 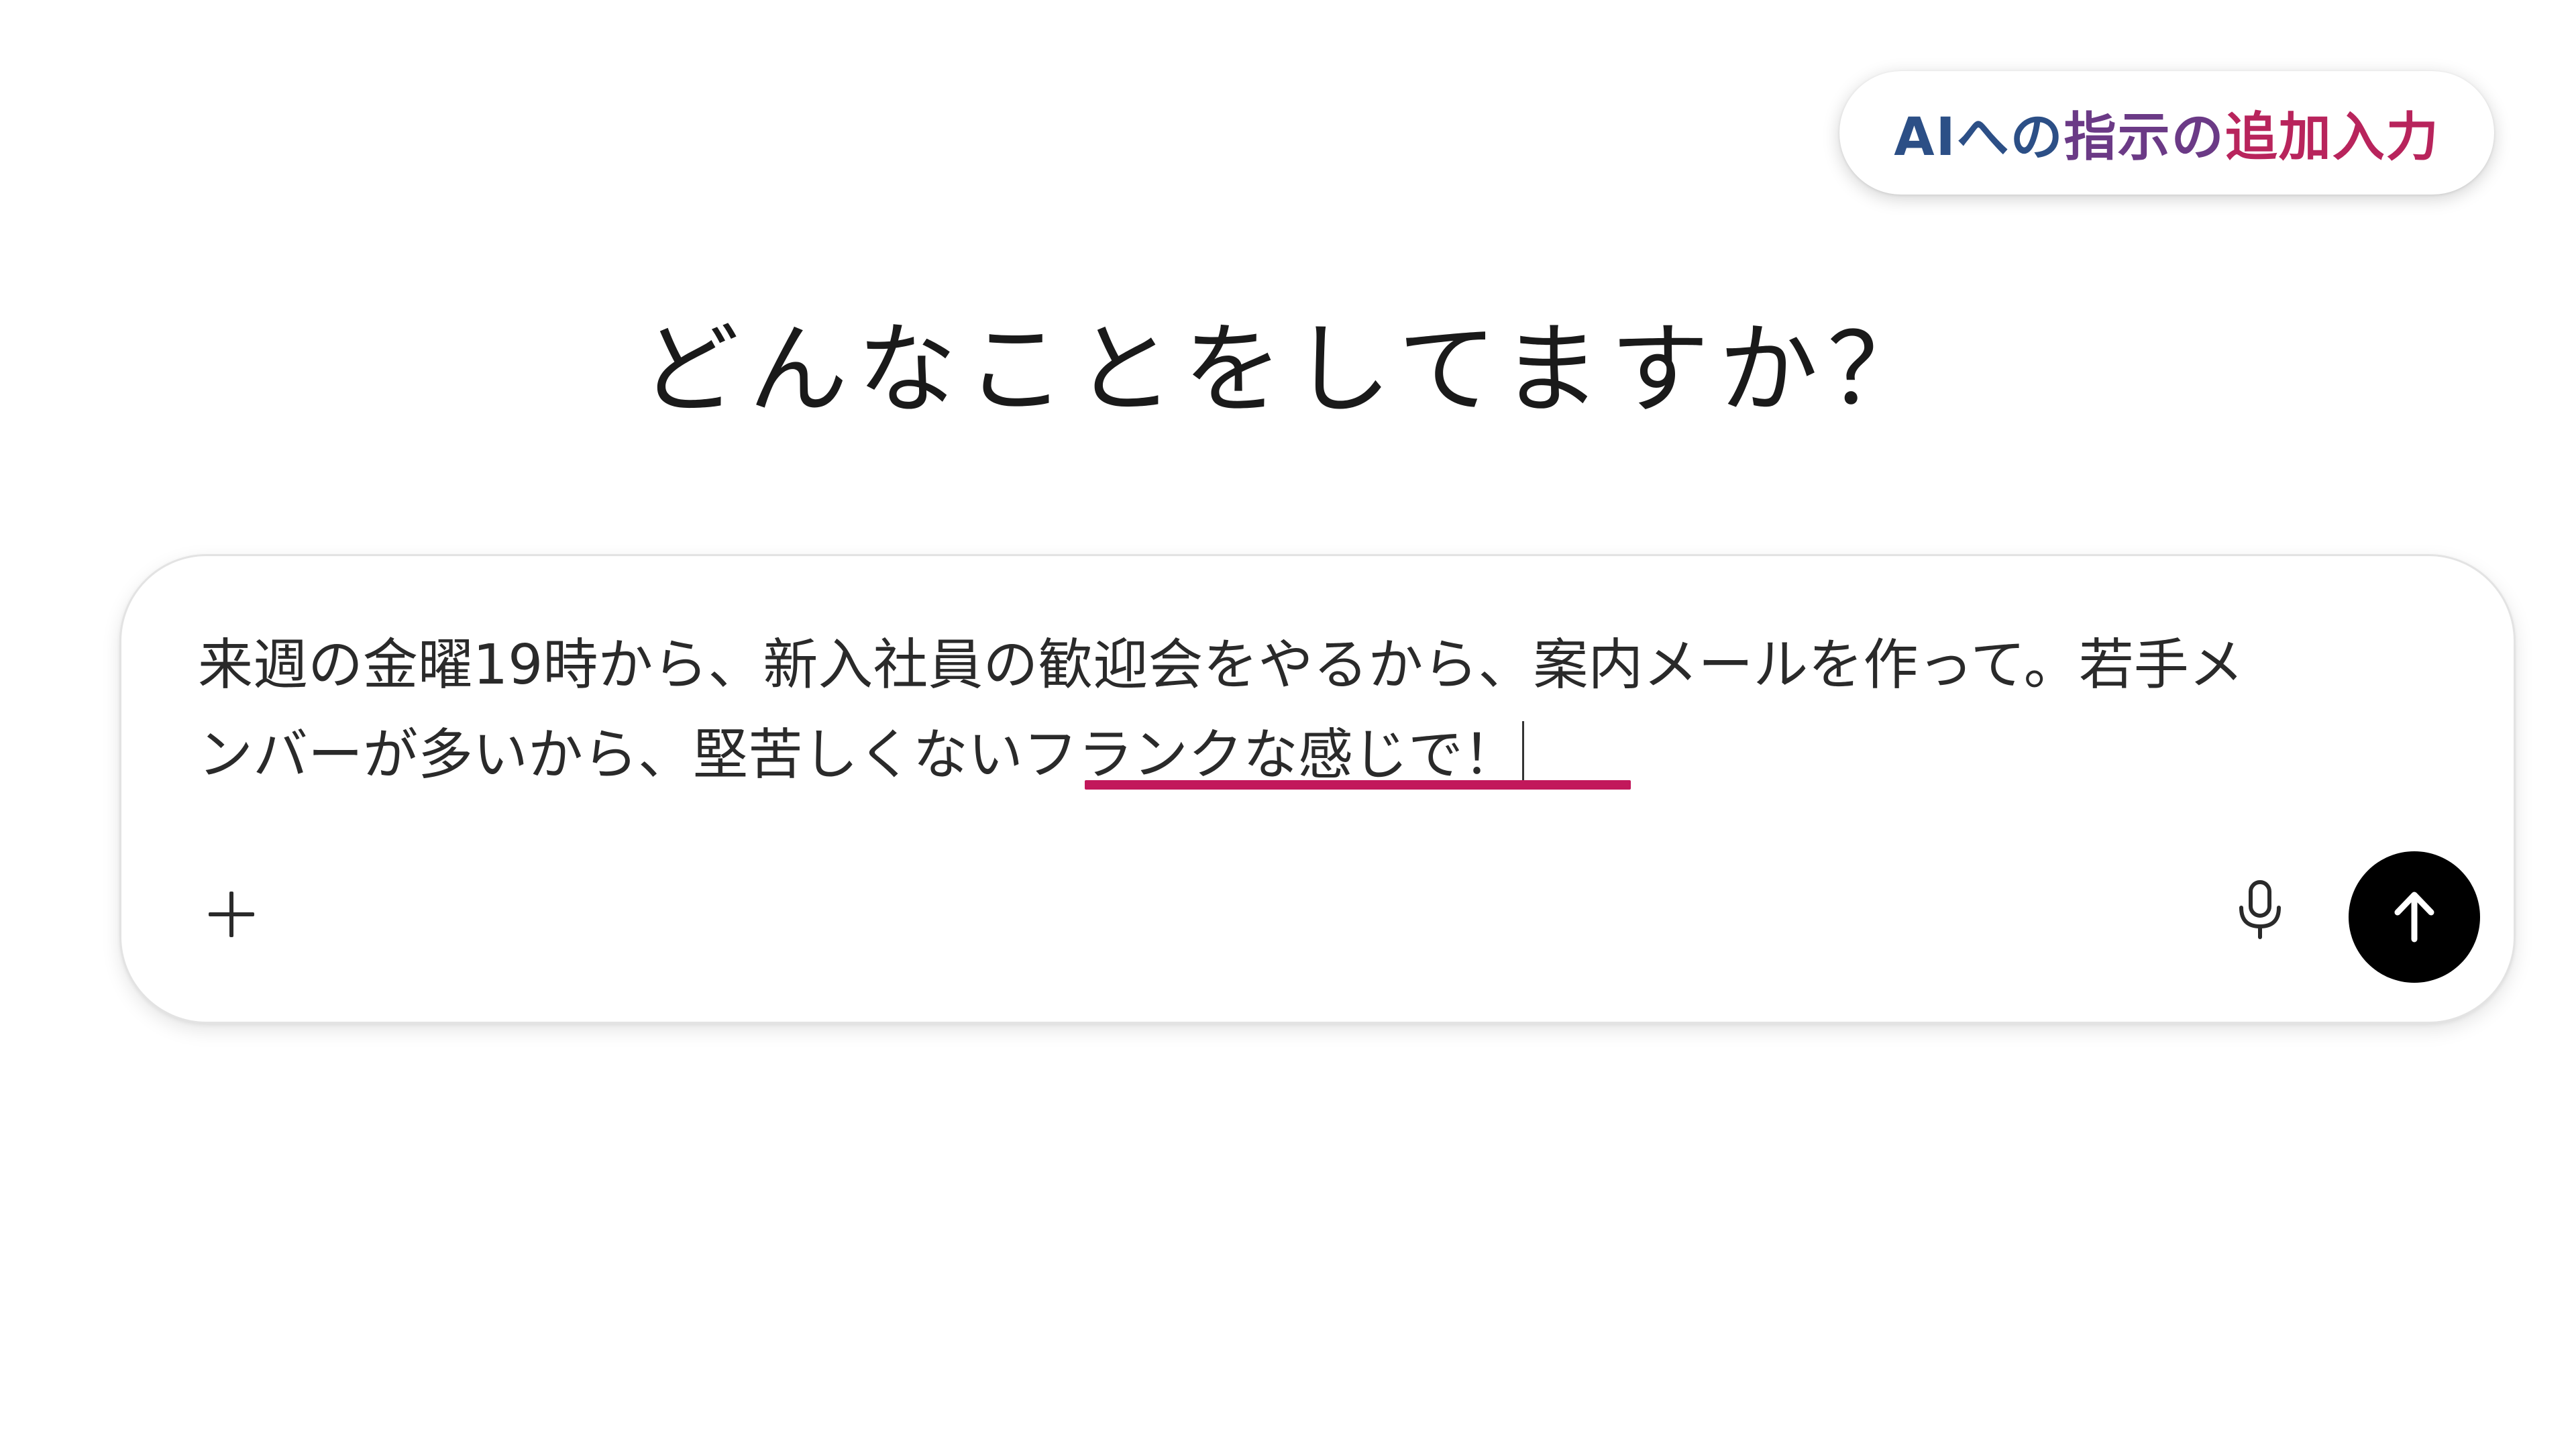 What do you see at coordinates (1523, 752) in the screenshot?
I see `text-caret` at bounding box center [1523, 752].